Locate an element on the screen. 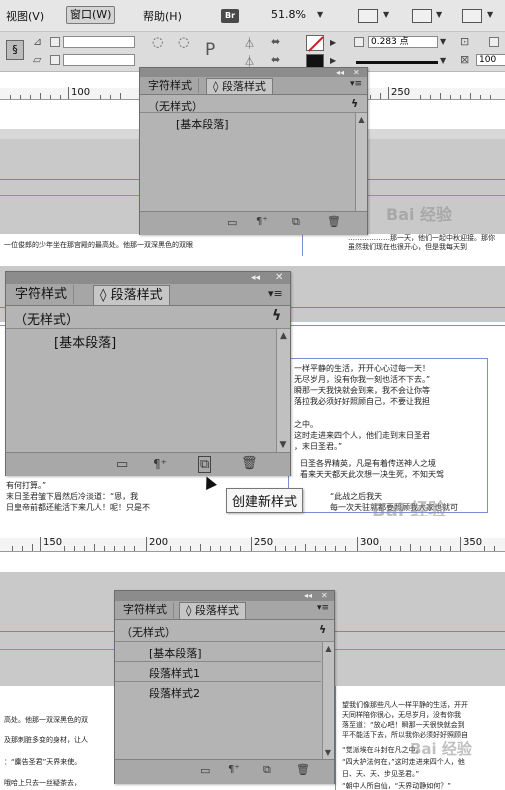 Image resolution: width=505 pixels, height=790 pixels. stroke-weight-dropdown-icon: ▼ is located at coordinates (443, 41).